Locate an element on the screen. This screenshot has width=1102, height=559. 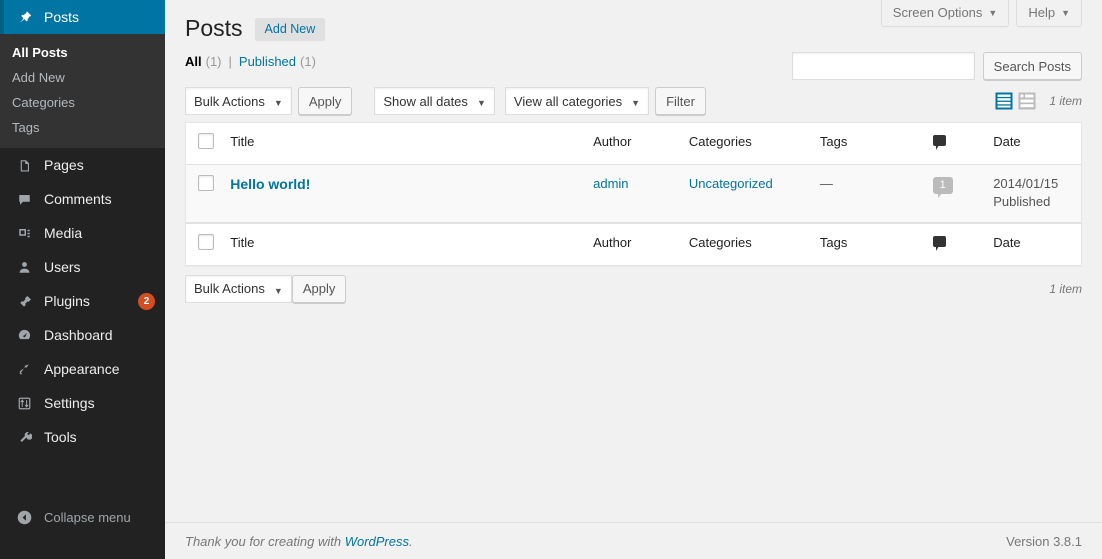
date-filter-value: Show all dates is located at coordinates (425, 101).